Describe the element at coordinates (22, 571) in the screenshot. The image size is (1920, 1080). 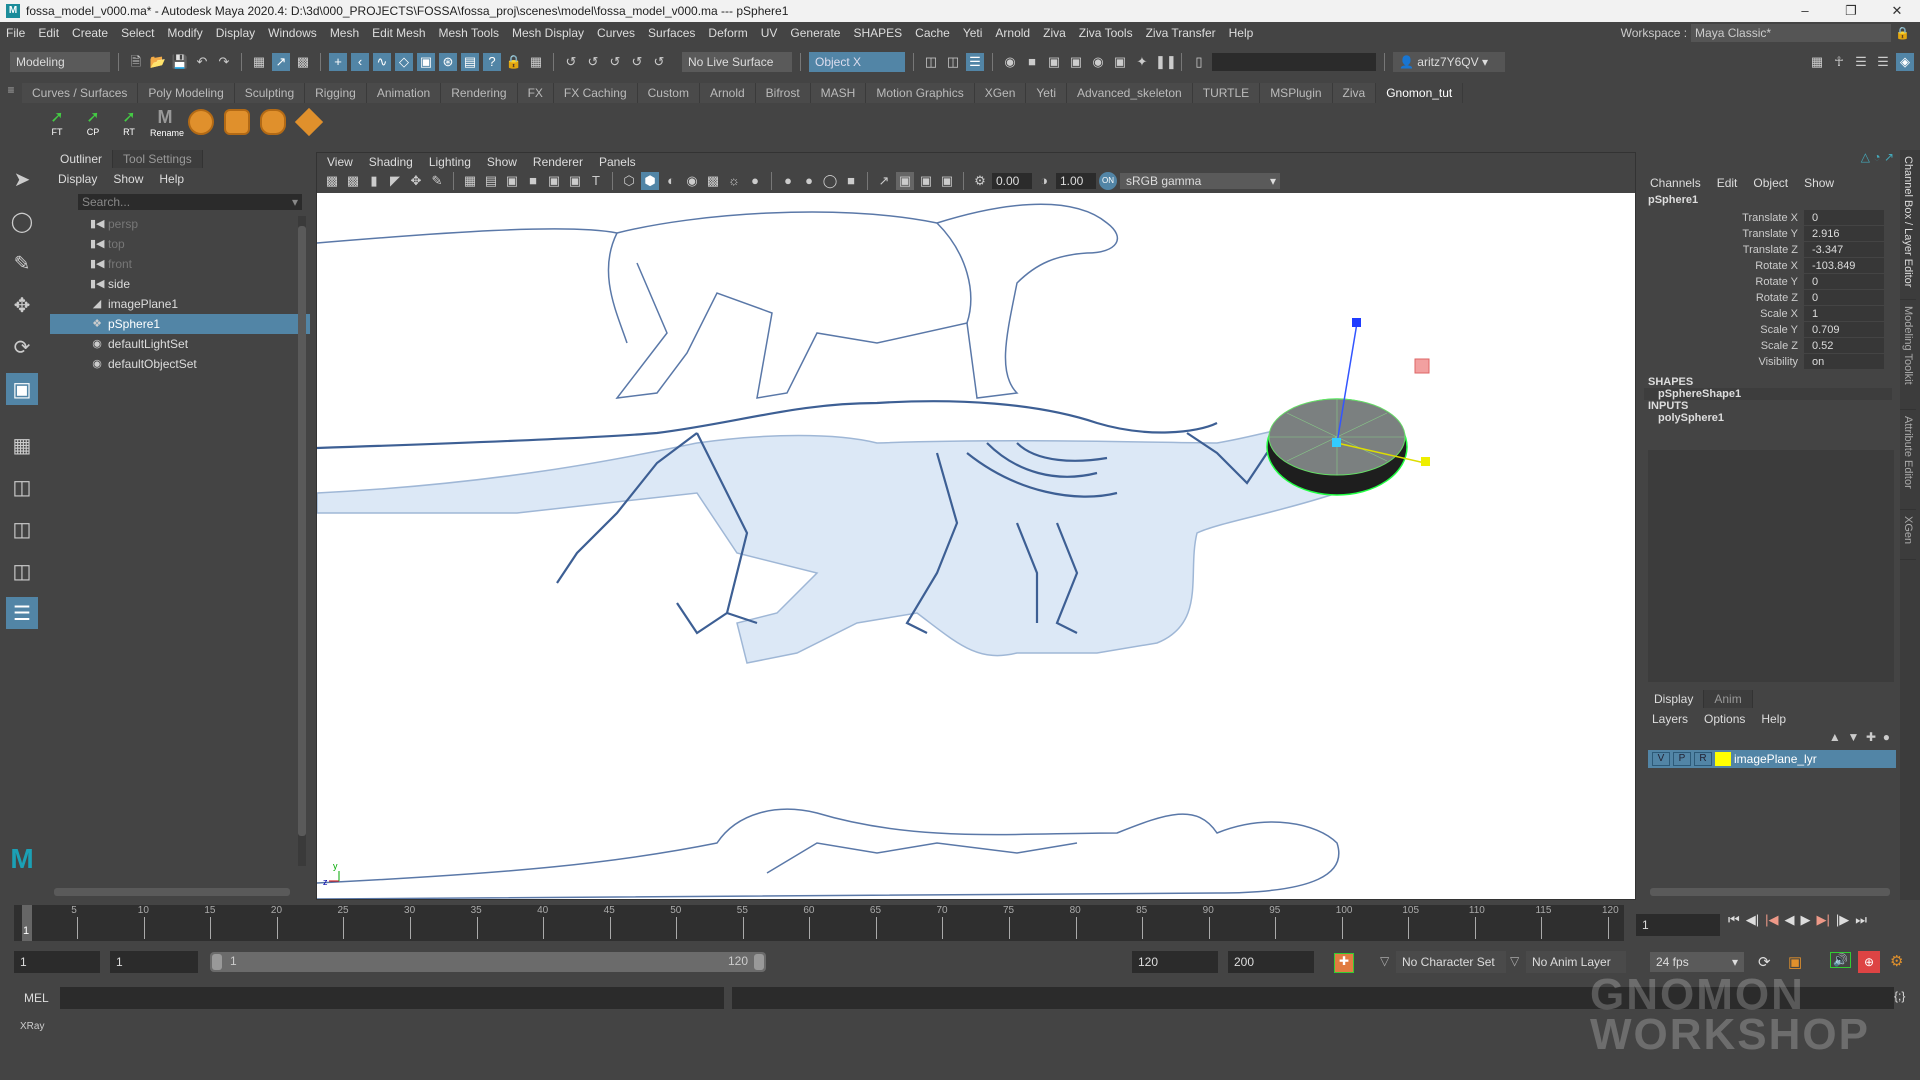
I see `persp-outliner-layout-icon: ◫` at that location.